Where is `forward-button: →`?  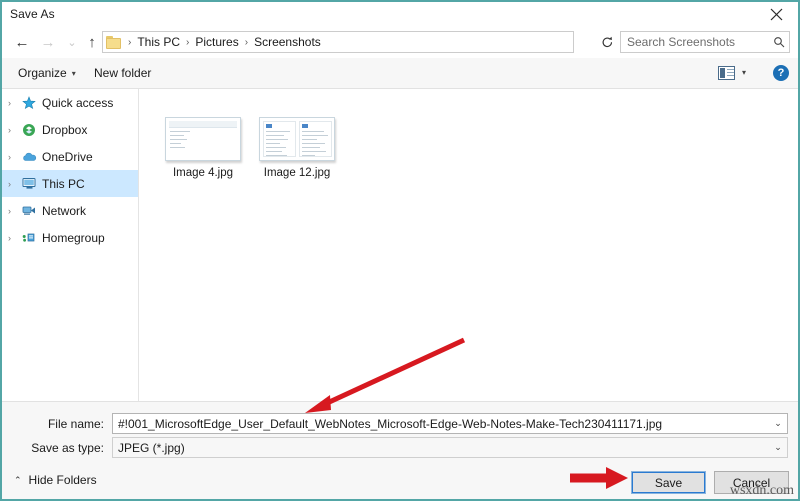
forward-button: → is located at coordinates (48, 42).